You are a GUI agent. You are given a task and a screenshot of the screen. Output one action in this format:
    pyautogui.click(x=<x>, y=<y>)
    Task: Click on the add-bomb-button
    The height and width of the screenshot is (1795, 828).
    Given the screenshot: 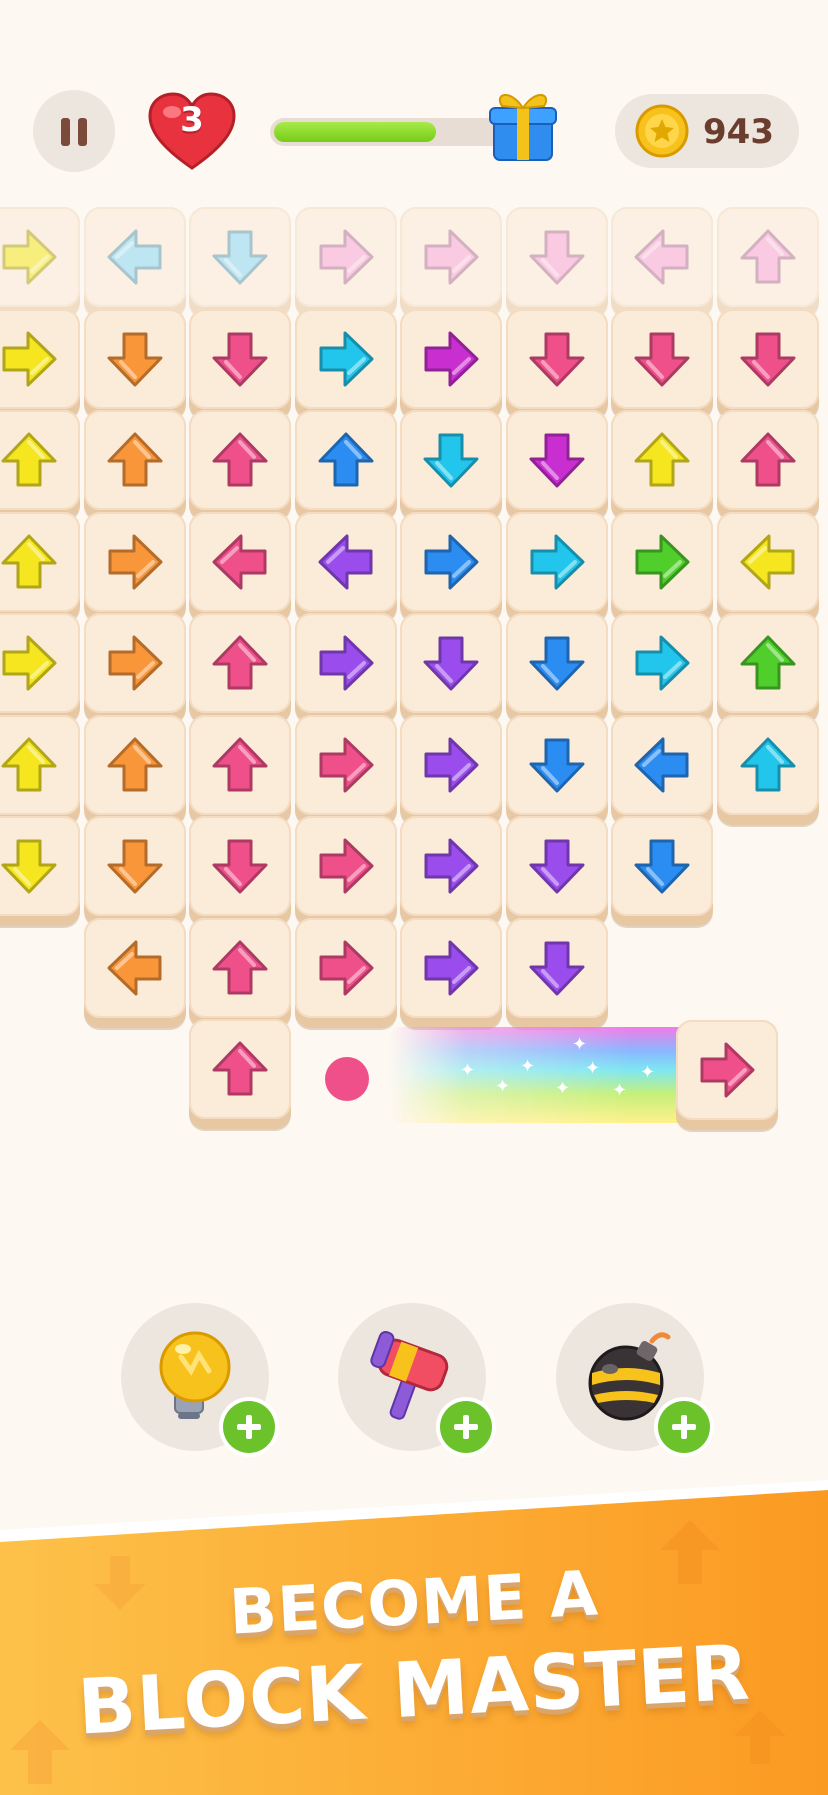 What is the action you would take?
    pyautogui.click(x=684, y=1427)
    